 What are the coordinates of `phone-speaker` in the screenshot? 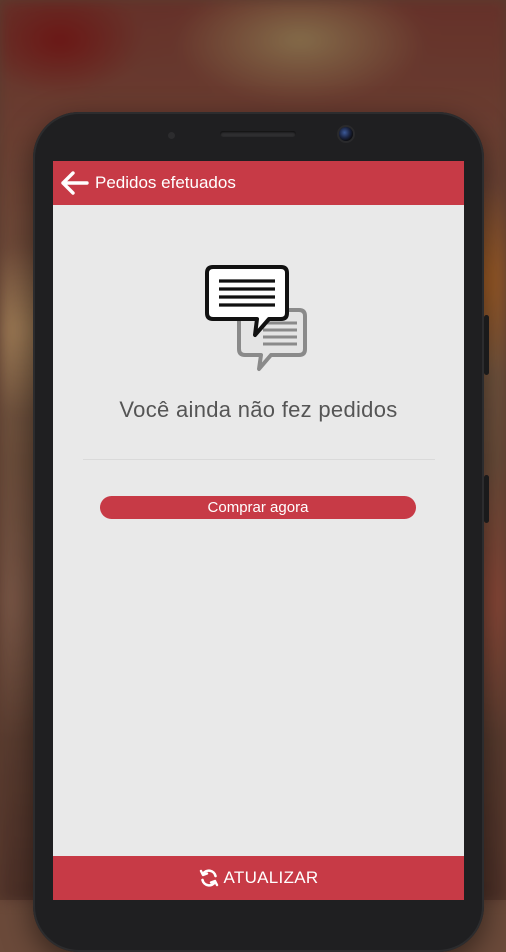 It's located at (258, 134).